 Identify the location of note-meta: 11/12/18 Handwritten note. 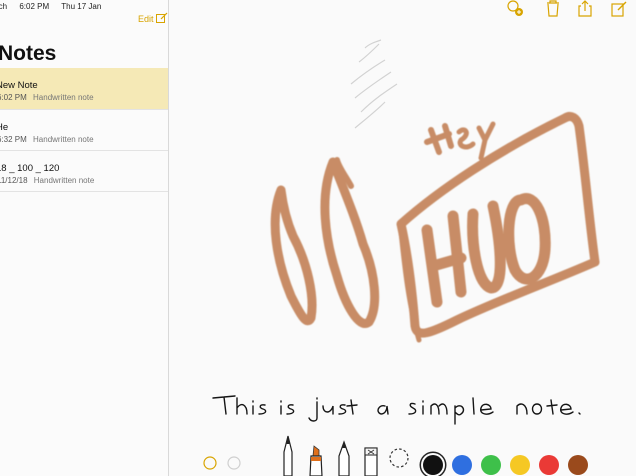
(47, 180).